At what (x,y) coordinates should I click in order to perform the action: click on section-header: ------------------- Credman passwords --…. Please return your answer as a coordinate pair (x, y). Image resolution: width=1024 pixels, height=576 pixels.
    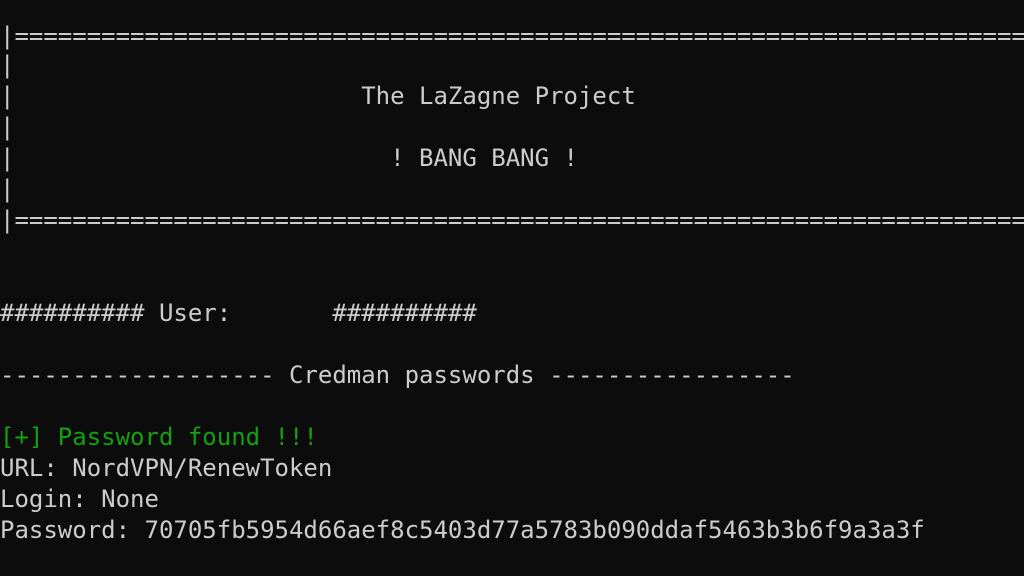
    Looking at the image, I should click on (397, 375).